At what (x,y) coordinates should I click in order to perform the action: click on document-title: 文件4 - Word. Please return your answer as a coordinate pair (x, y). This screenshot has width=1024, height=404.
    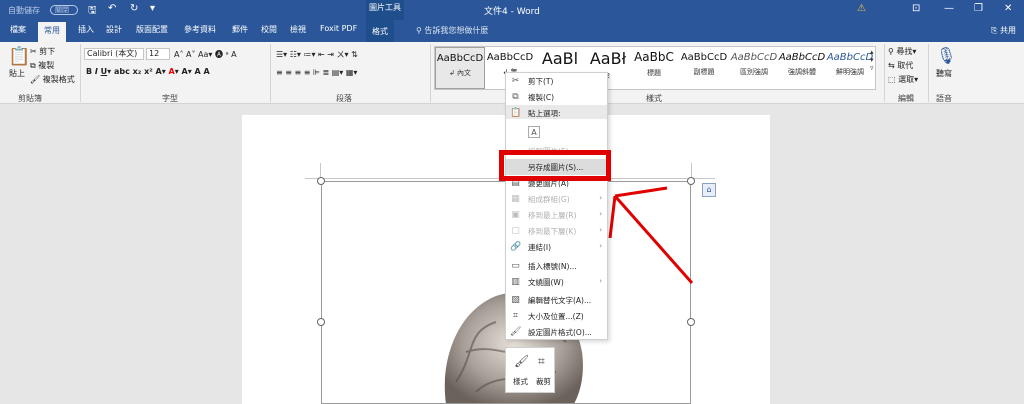
    Looking at the image, I should click on (512, 12).